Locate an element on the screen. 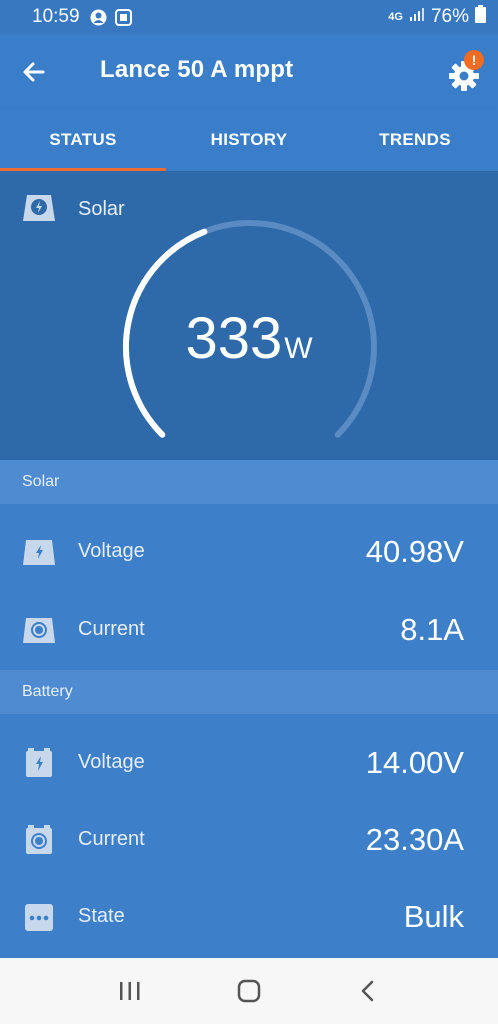 The height and width of the screenshot is (1024, 498). signal-icon is located at coordinates (417, 17).